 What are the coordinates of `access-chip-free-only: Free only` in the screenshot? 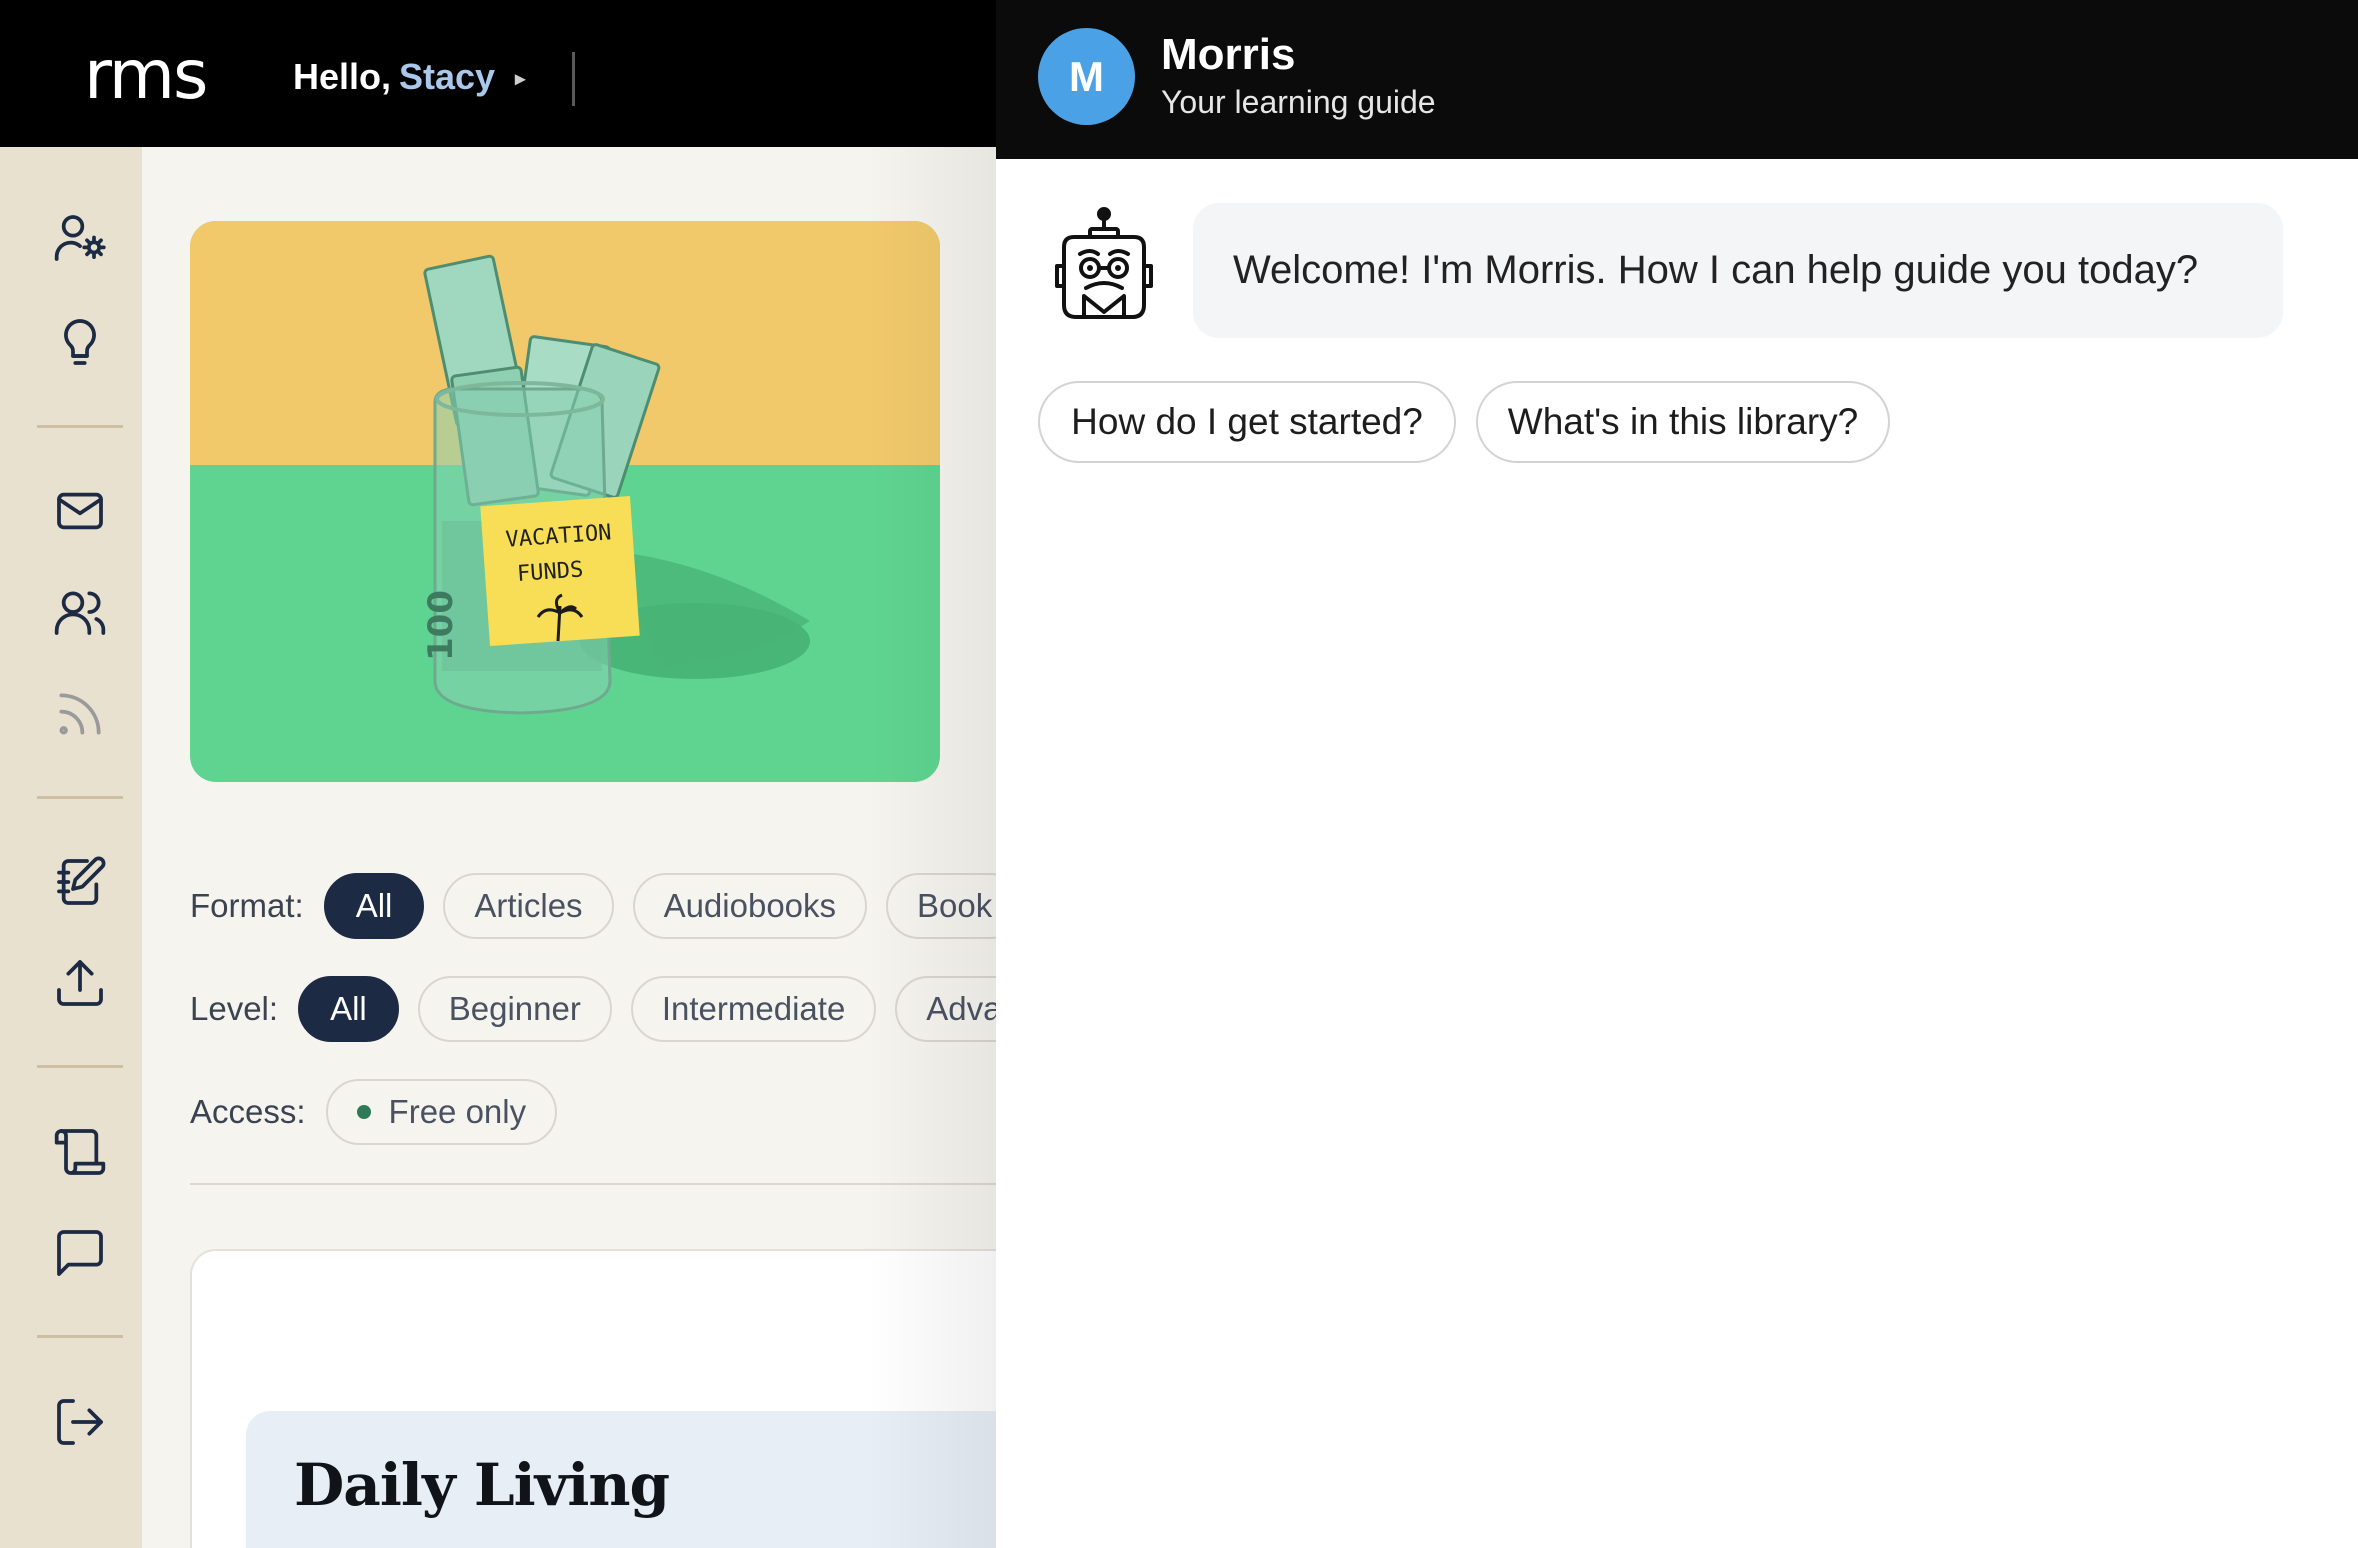 It's located at (441, 1112).